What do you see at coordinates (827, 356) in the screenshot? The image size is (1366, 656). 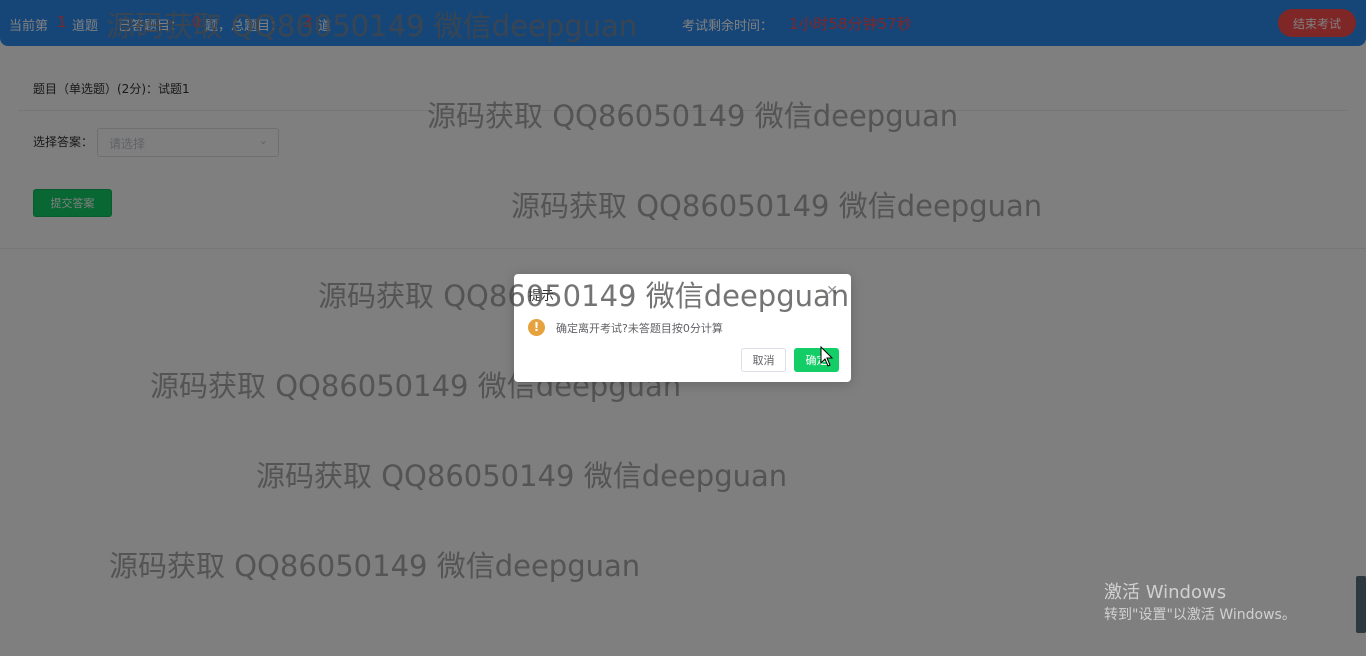 I see `mouse-cursor-icon` at bounding box center [827, 356].